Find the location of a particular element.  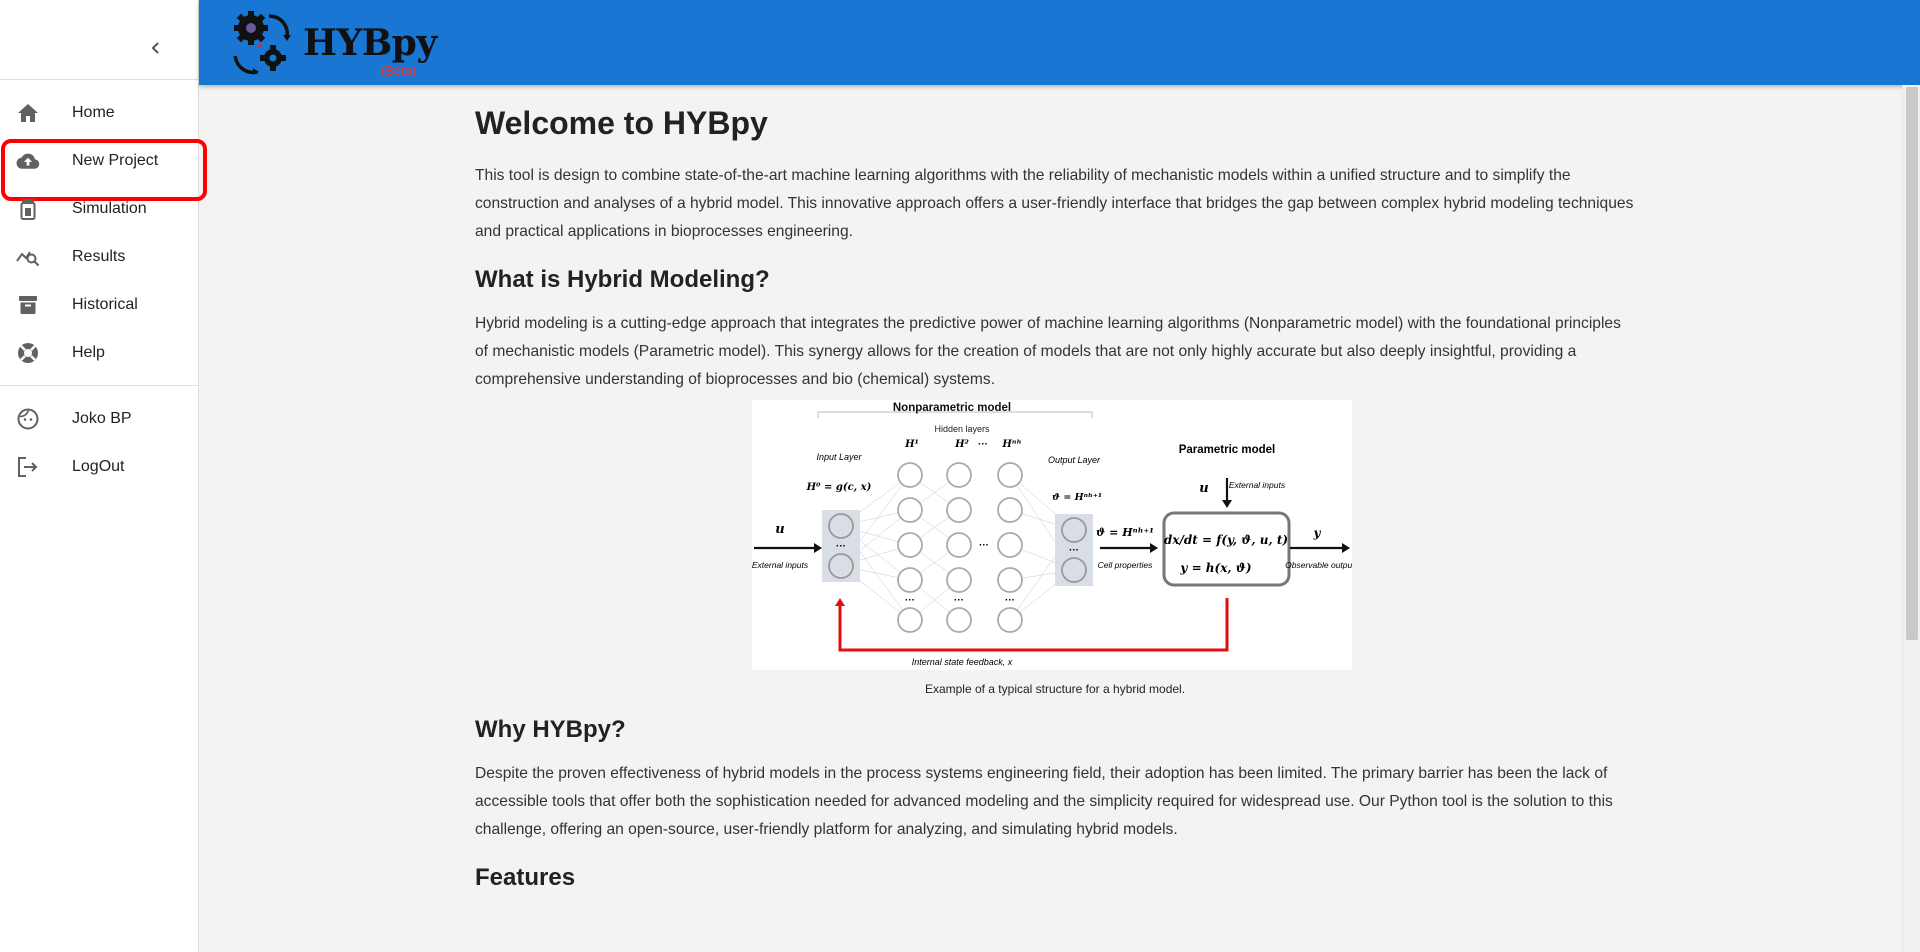

observable-outputs-label: Observable outputs is located at coordinates (1318, 565).